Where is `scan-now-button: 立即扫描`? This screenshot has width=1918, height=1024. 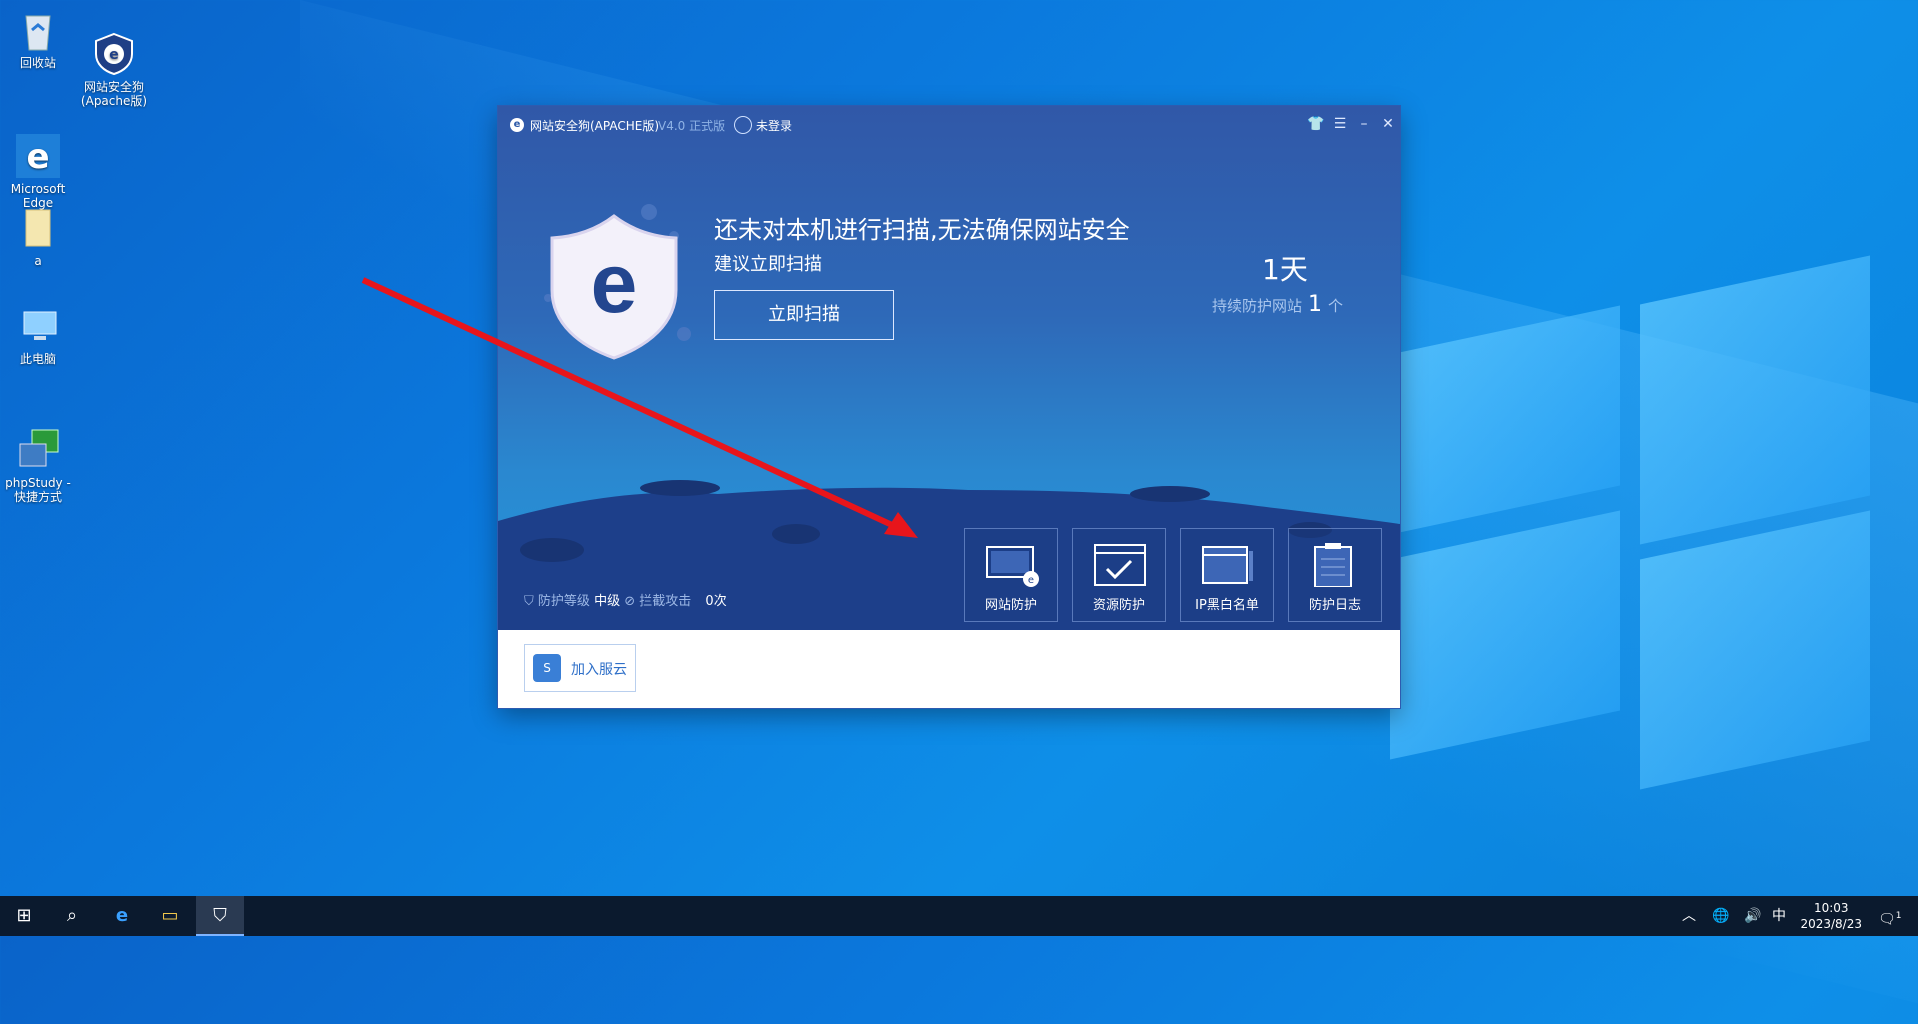
scan-now-button: 立即扫描 is located at coordinates (804, 315).